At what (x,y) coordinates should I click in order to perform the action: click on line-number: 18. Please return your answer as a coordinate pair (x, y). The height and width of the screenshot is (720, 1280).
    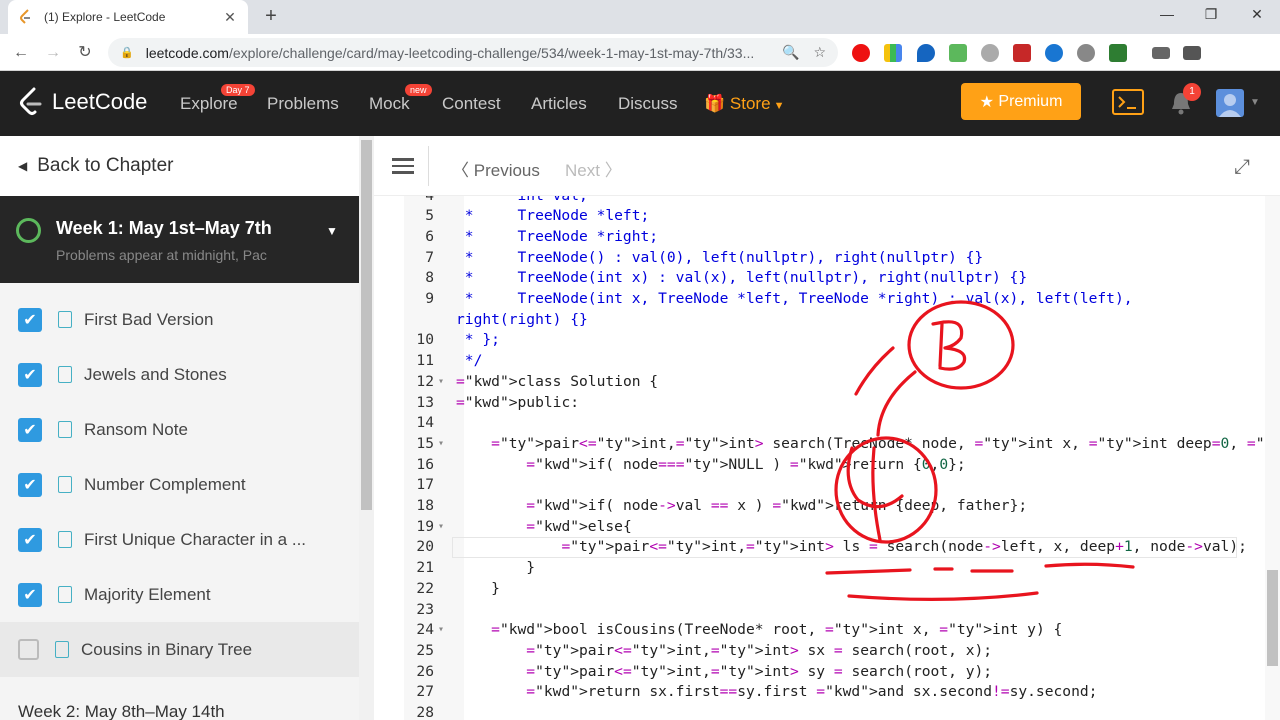
    Looking at the image, I should click on (425, 505).